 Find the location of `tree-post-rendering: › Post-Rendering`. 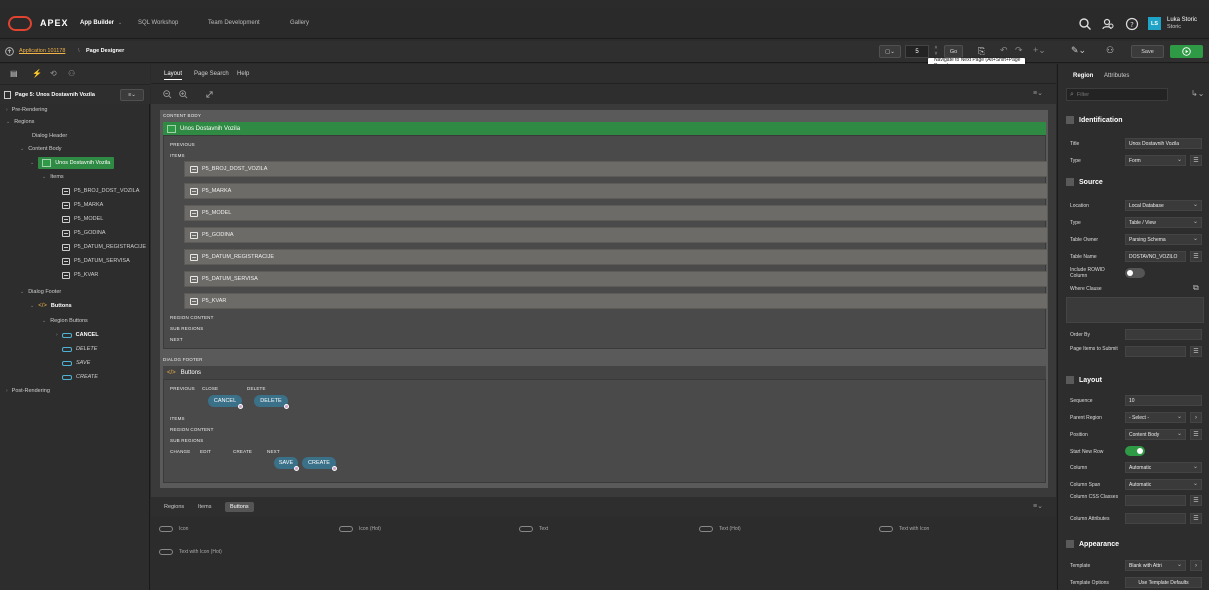

tree-post-rendering: › Post-Rendering is located at coordinates (28, 391).